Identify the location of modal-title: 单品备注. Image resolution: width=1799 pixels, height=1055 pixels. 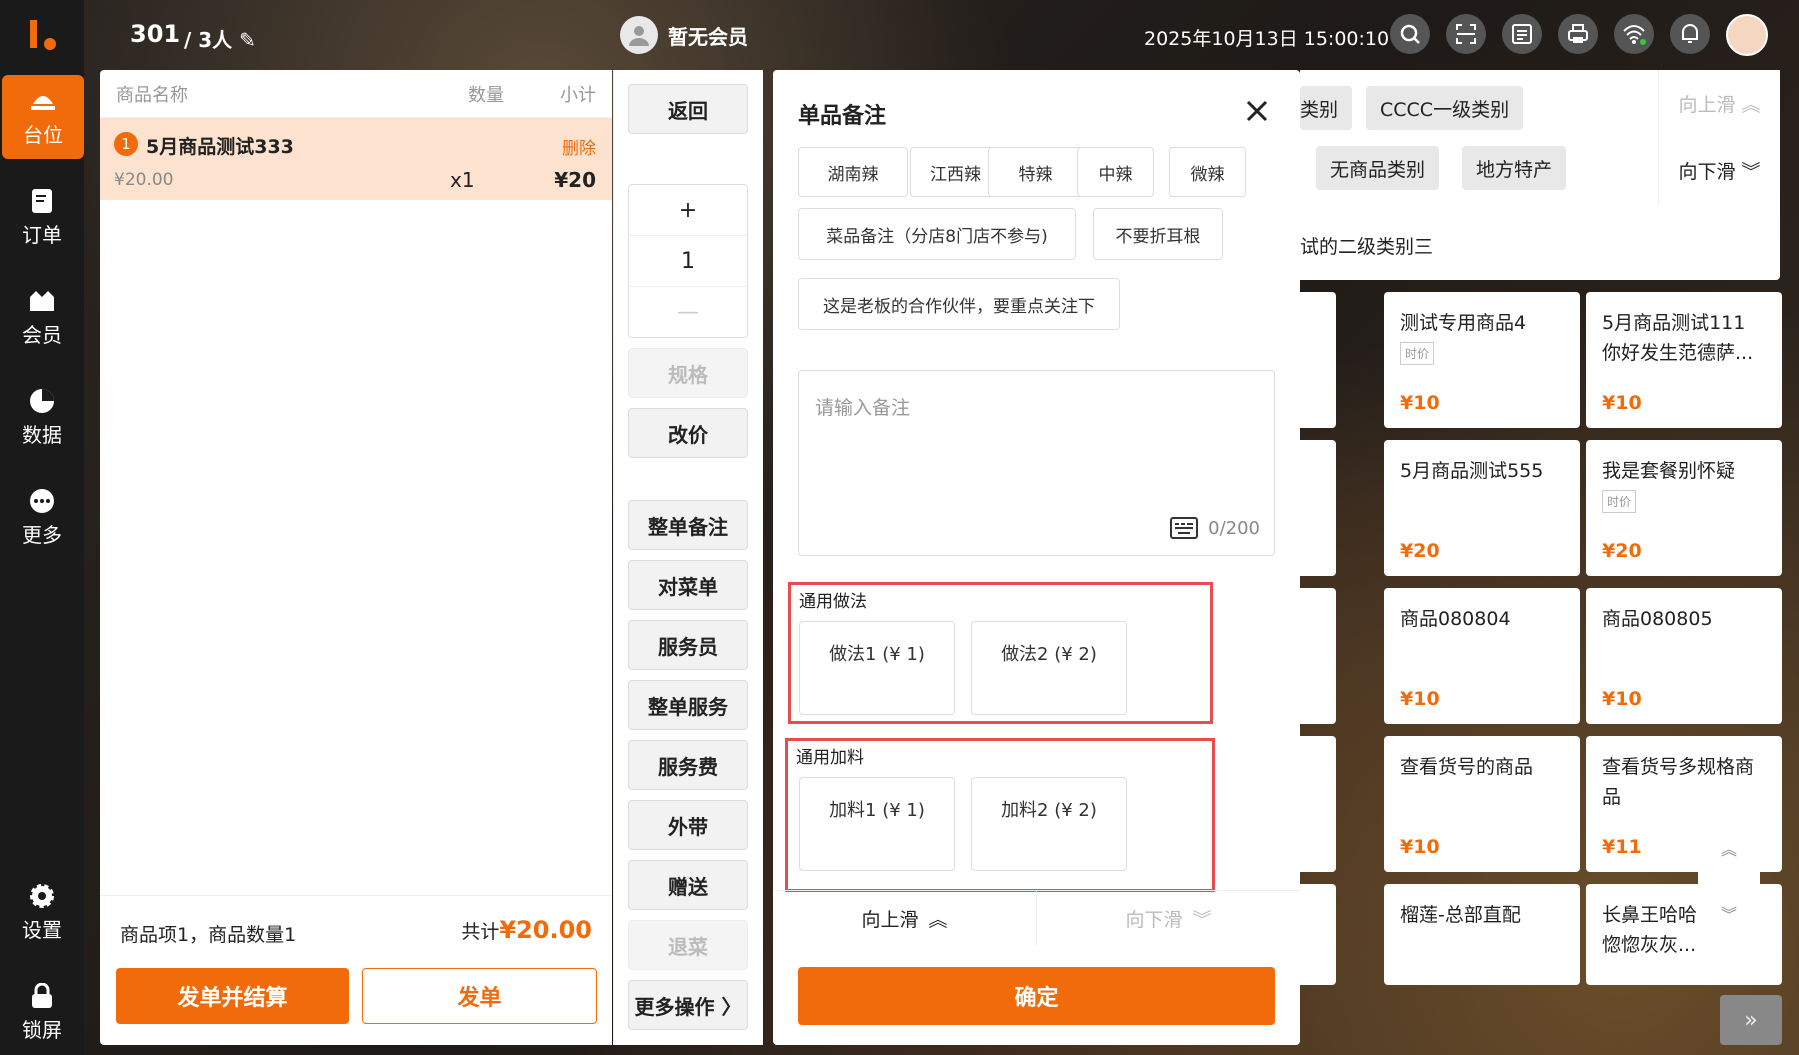
(842, 116).